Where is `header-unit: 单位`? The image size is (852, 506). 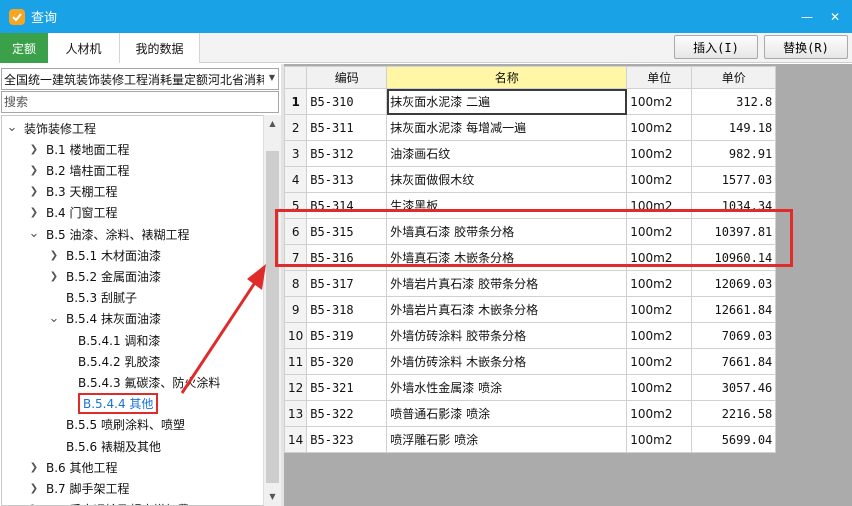
header-unit: 单位 is located at coordinates (659, 77).